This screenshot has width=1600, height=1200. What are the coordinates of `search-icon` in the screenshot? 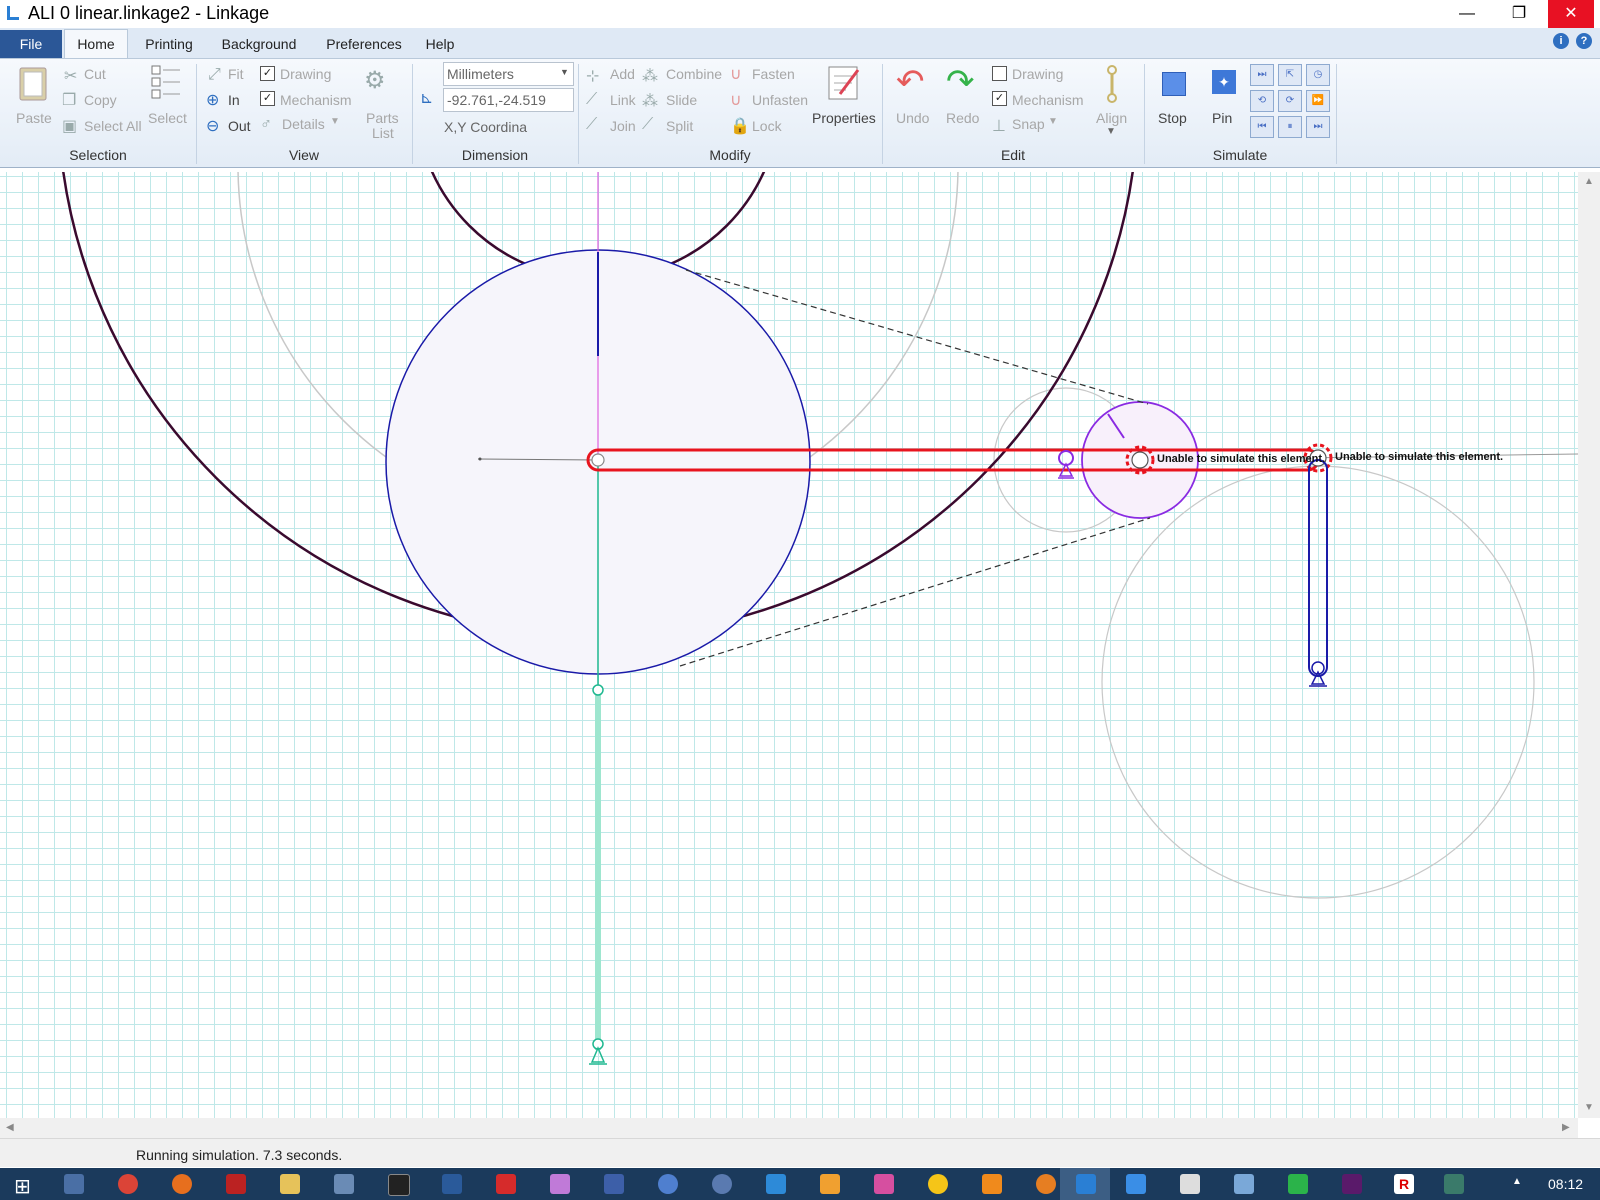 It's located at (344, 1184).